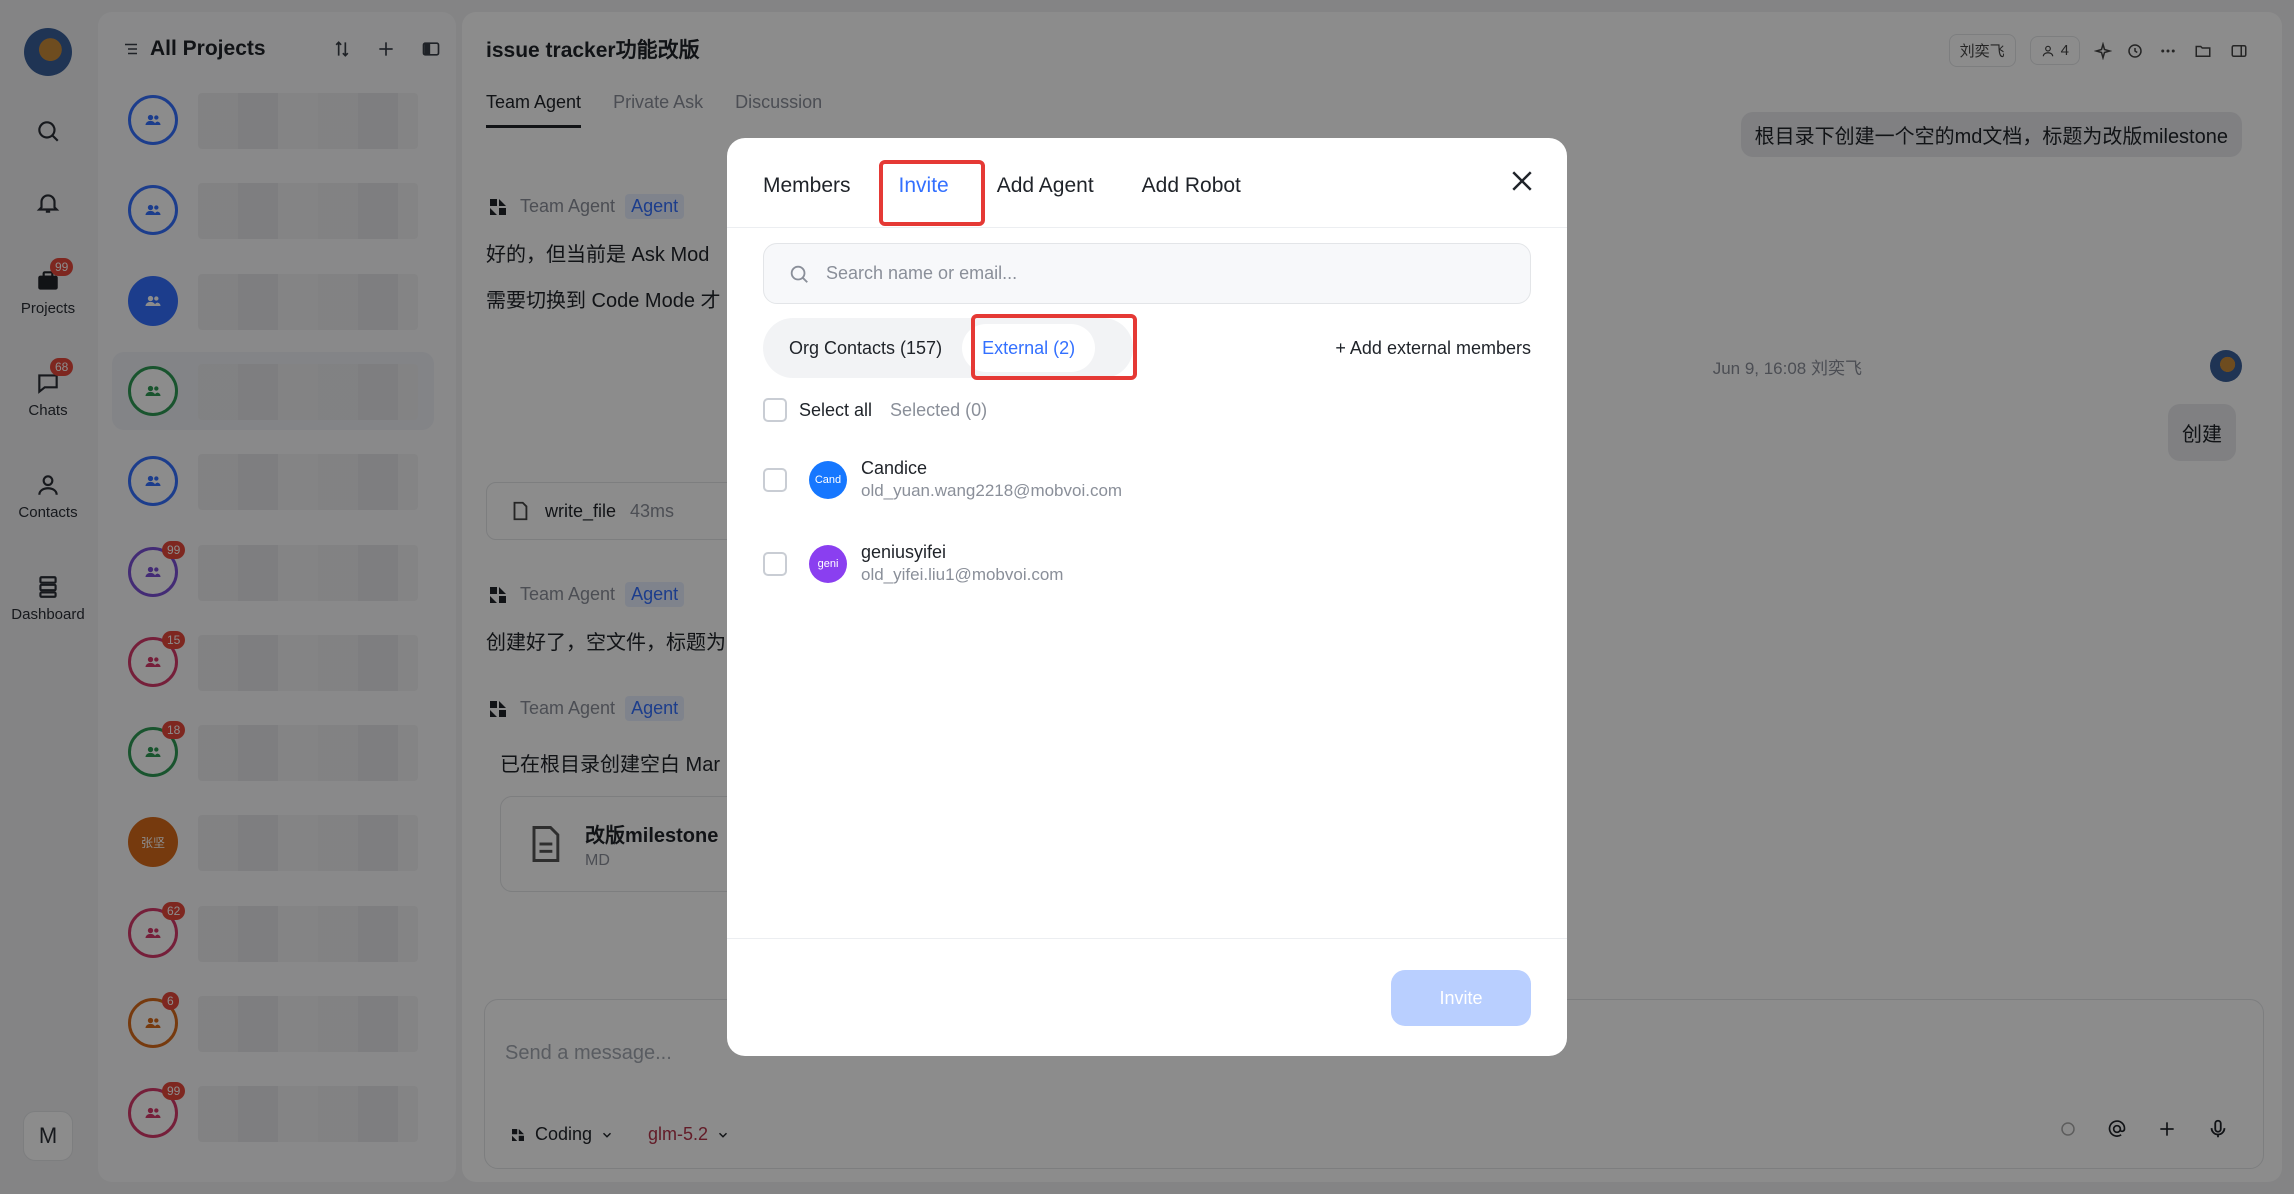  Describe the element at coordinates (807, 186) in the screenshot. I see `tab-members: Members` at that location.